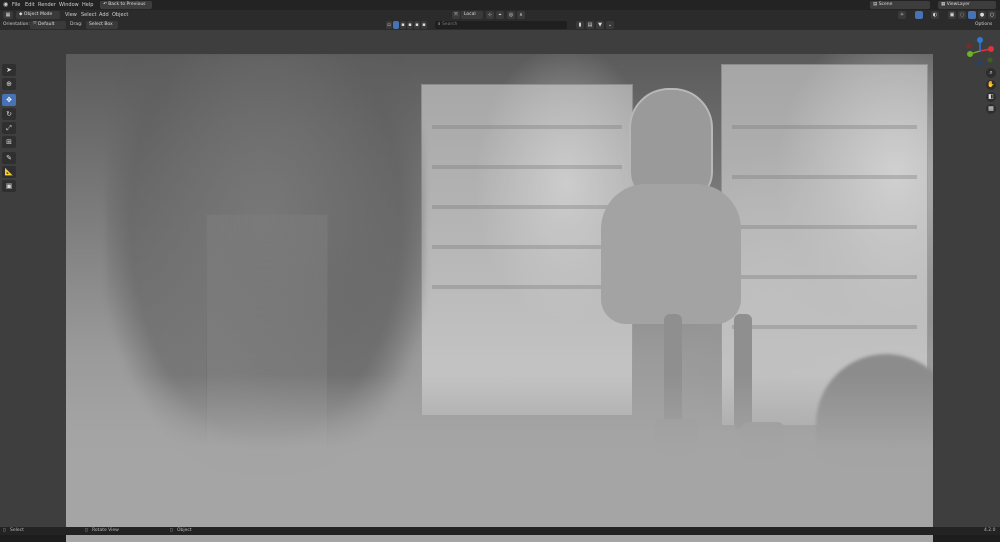  I want to click on visibility-icon: ✧, so click(902, 15).